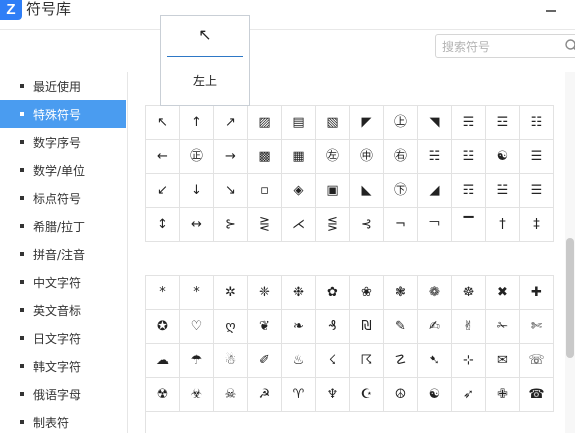 Image resolution: width=575 pixels, height=433 pixels. I want to click on symbol-cell: ⊹, so click(469, 361).